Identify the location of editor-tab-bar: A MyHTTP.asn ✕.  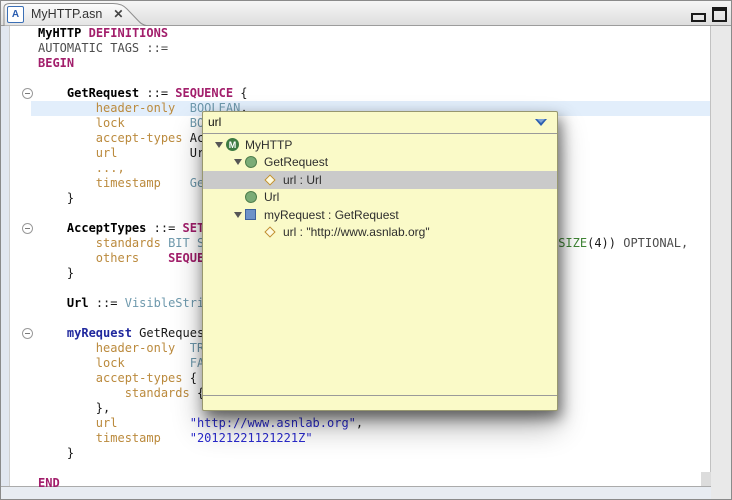
(366, 13).